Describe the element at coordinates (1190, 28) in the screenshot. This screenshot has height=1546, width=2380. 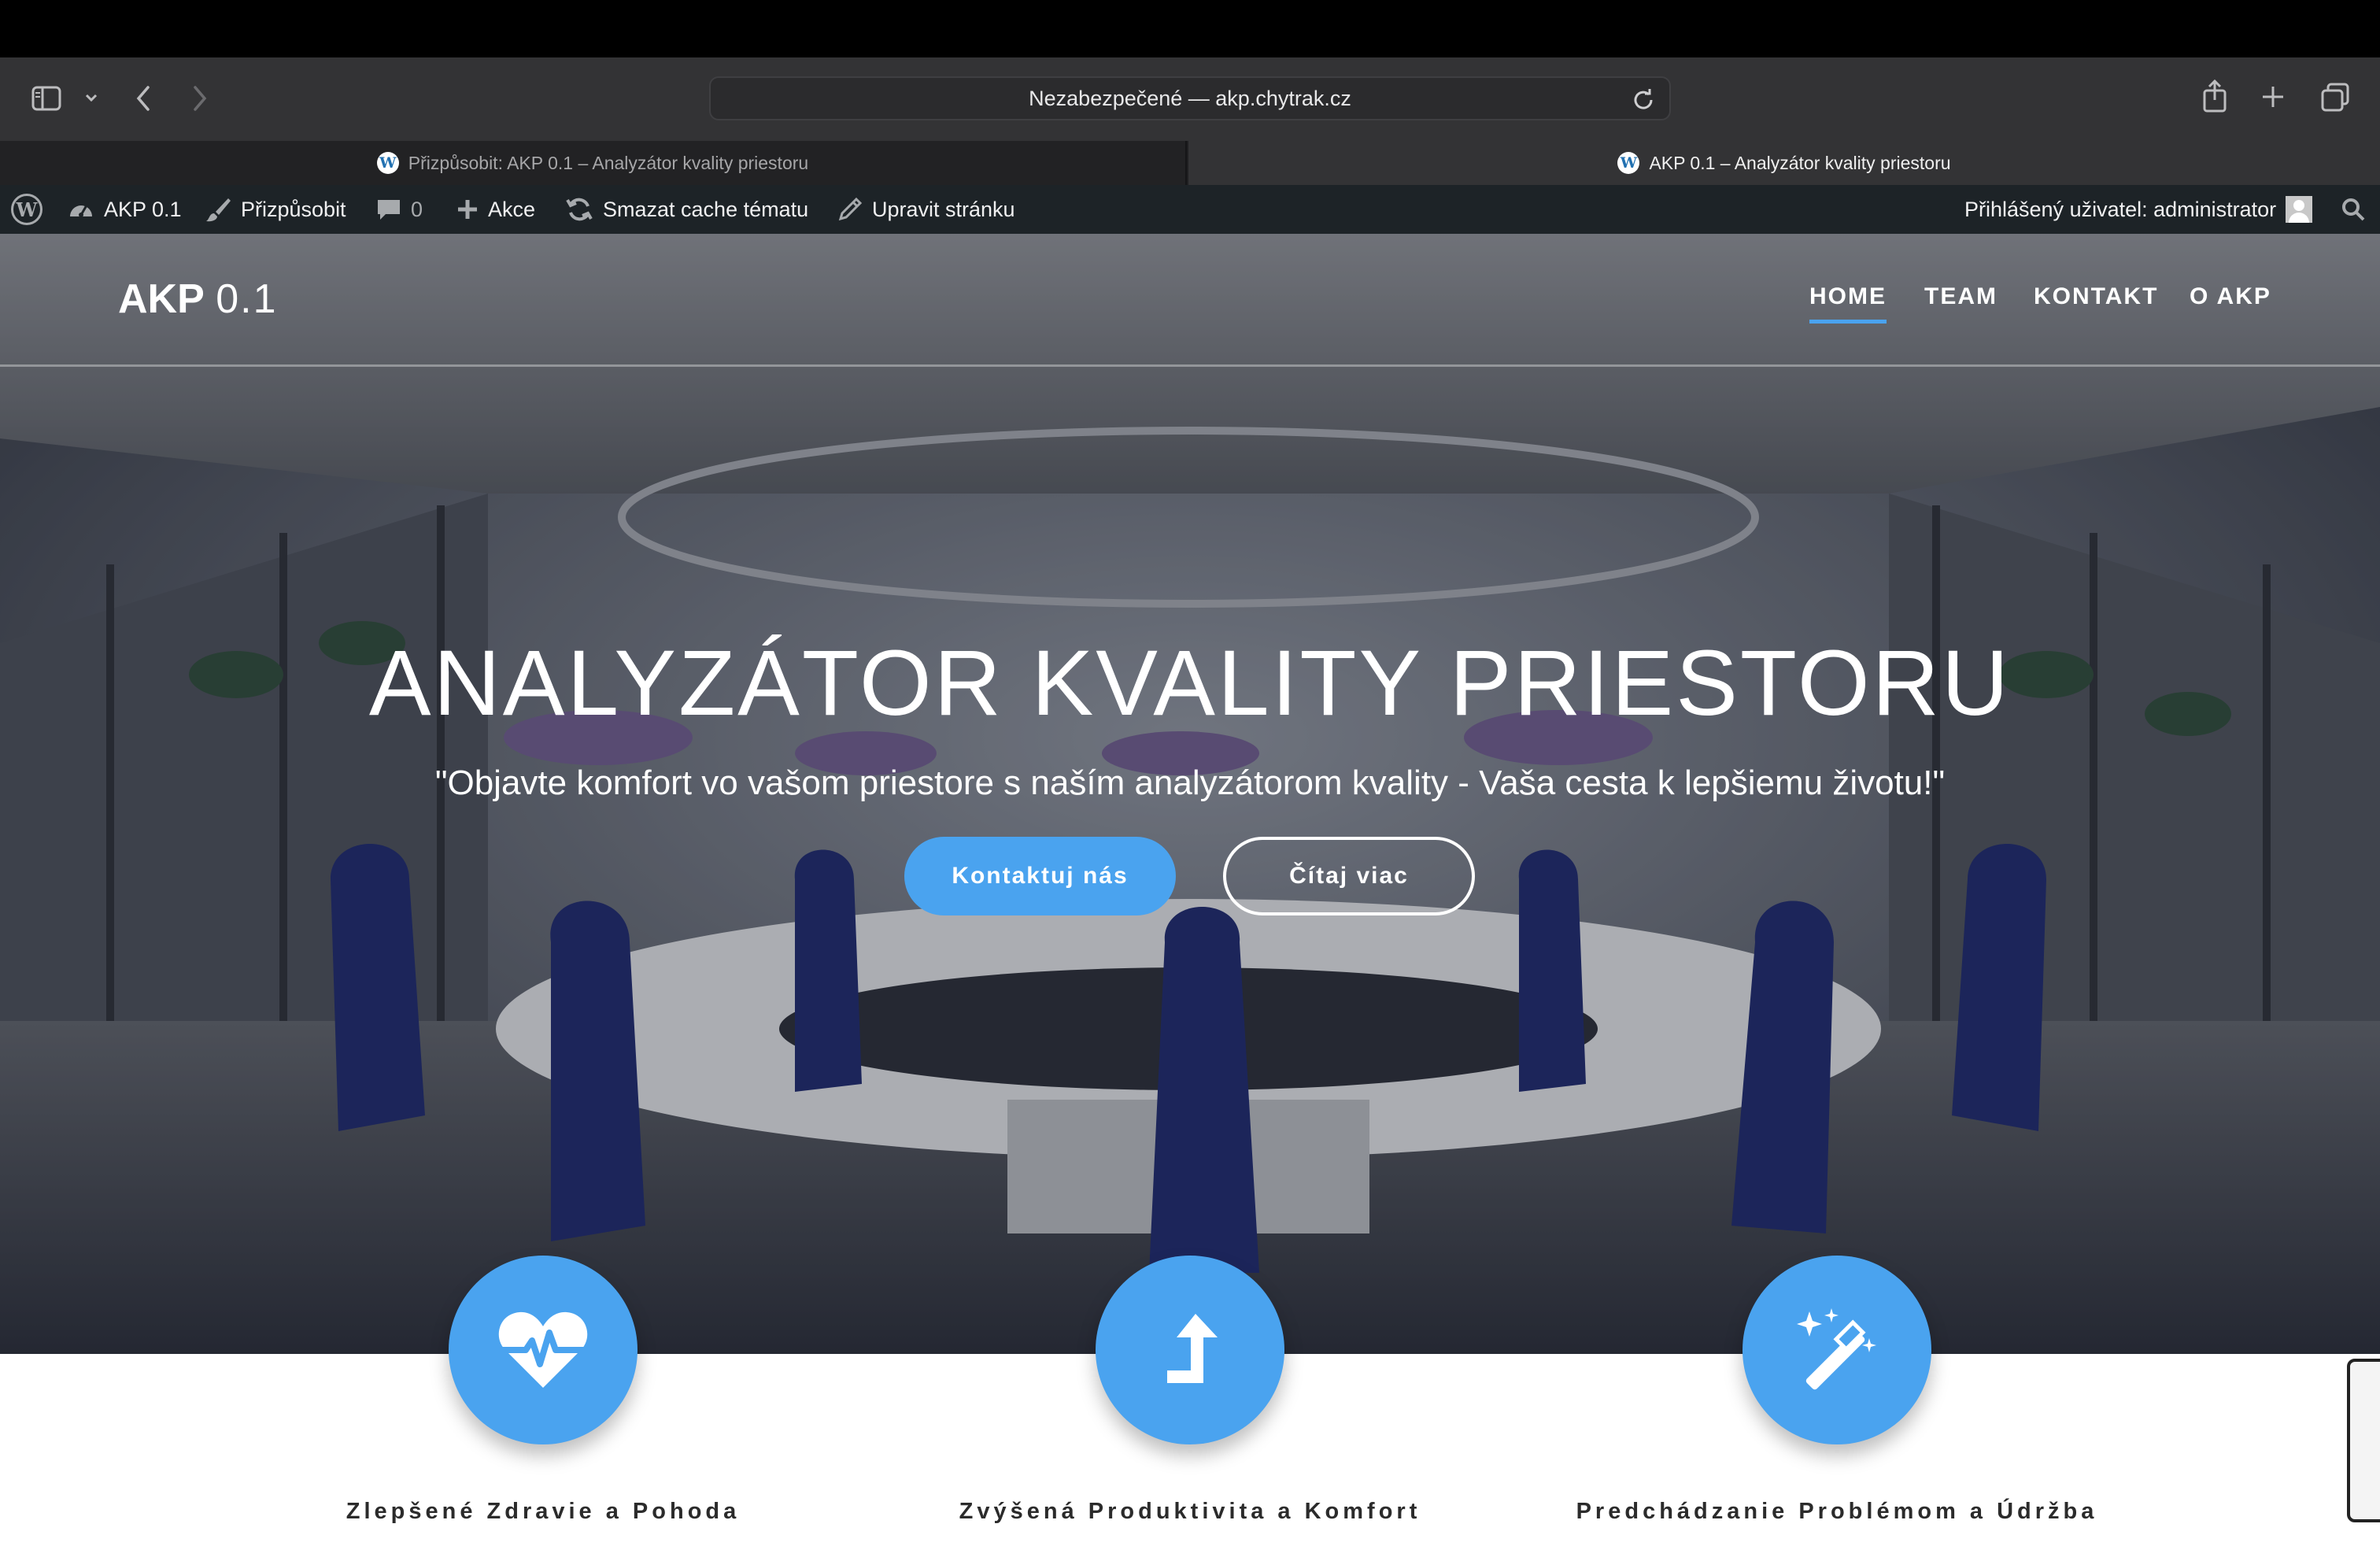
I see `screen-top-bar` at that location.